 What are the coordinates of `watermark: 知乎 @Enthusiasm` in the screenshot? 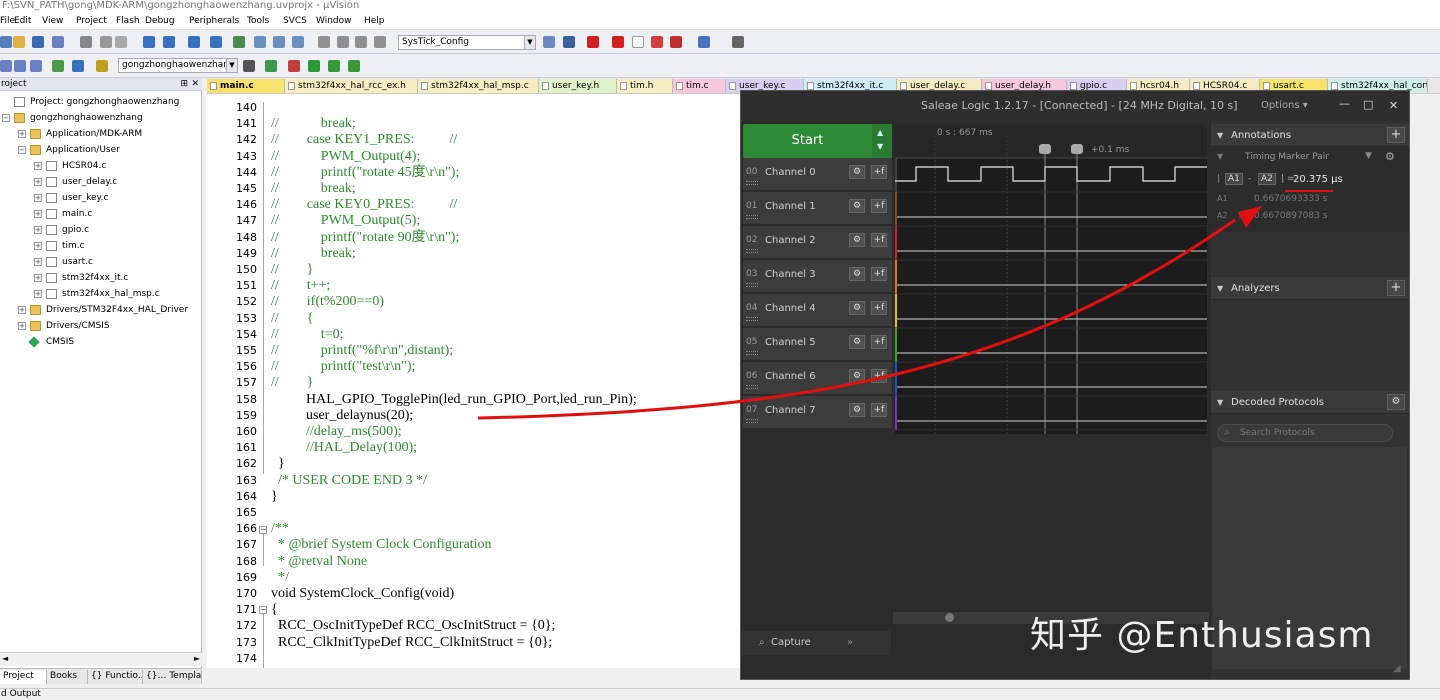 It's located at (1202, 635).